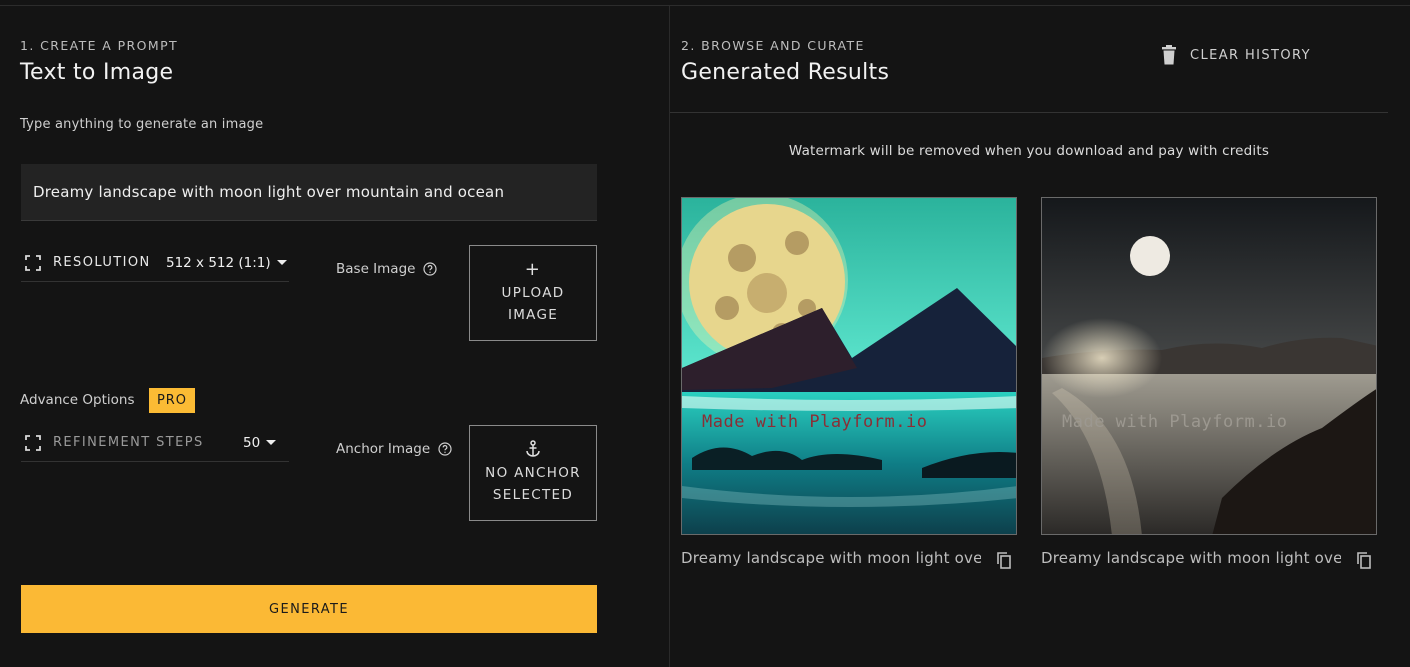 The image size is (1410, 667). I want to click on create-prompt-step-label: 1. CREATE A PROMPT, so click(99, 45).